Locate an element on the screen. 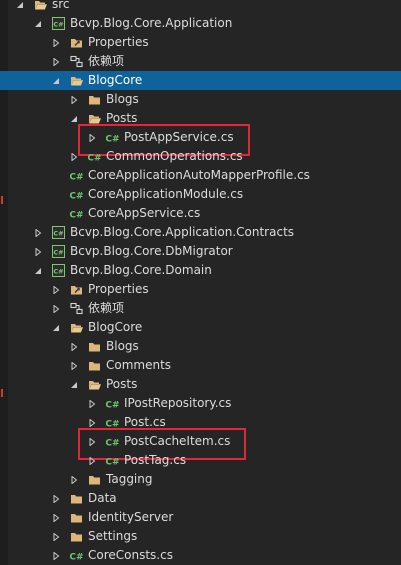 Image resolution: width=401 pixels, height=565 pixels. tree-item: C# CommonOperations.cs is located at coordinates (200, 156).